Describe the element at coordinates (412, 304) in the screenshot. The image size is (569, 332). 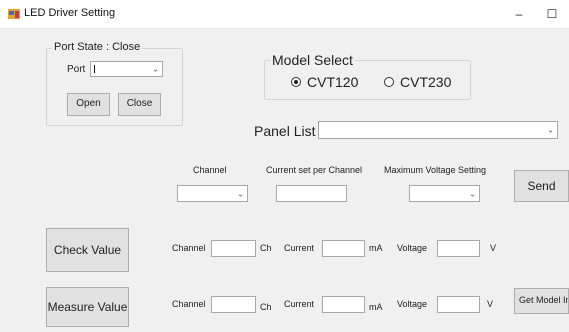
I see `measure-voltage-label: Voltage` at that location.